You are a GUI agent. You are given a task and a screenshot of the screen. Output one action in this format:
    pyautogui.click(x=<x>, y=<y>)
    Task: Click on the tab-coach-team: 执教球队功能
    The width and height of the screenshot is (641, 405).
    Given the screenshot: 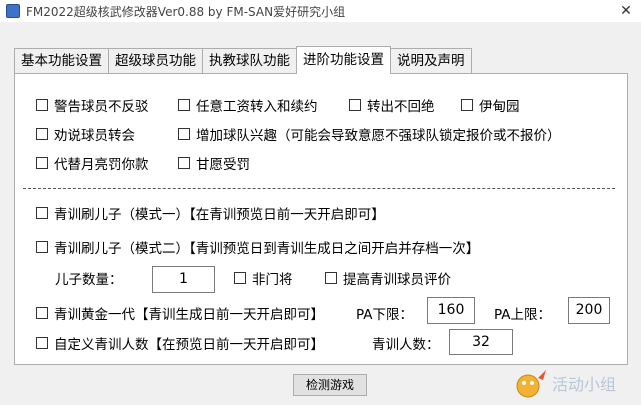 What is the action you would take?
    pyautogui.click(x=249, y=60)
    